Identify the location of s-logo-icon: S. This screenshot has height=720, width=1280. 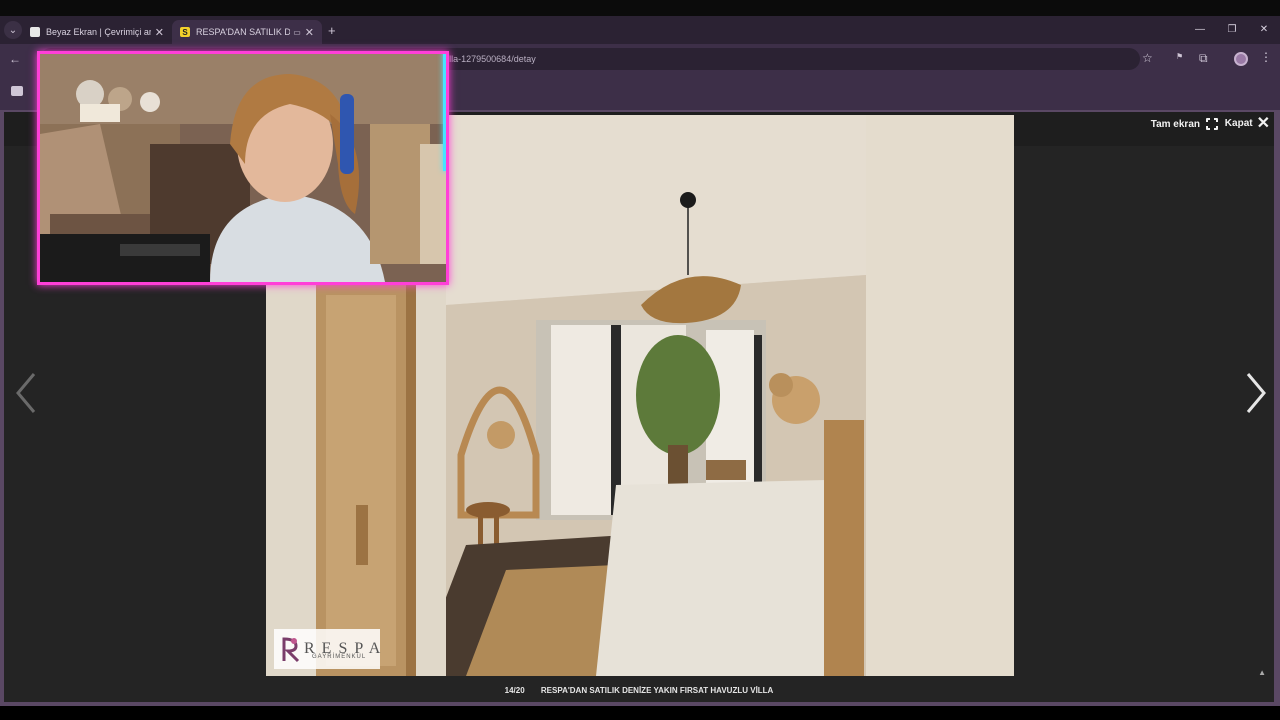
(185, 32).